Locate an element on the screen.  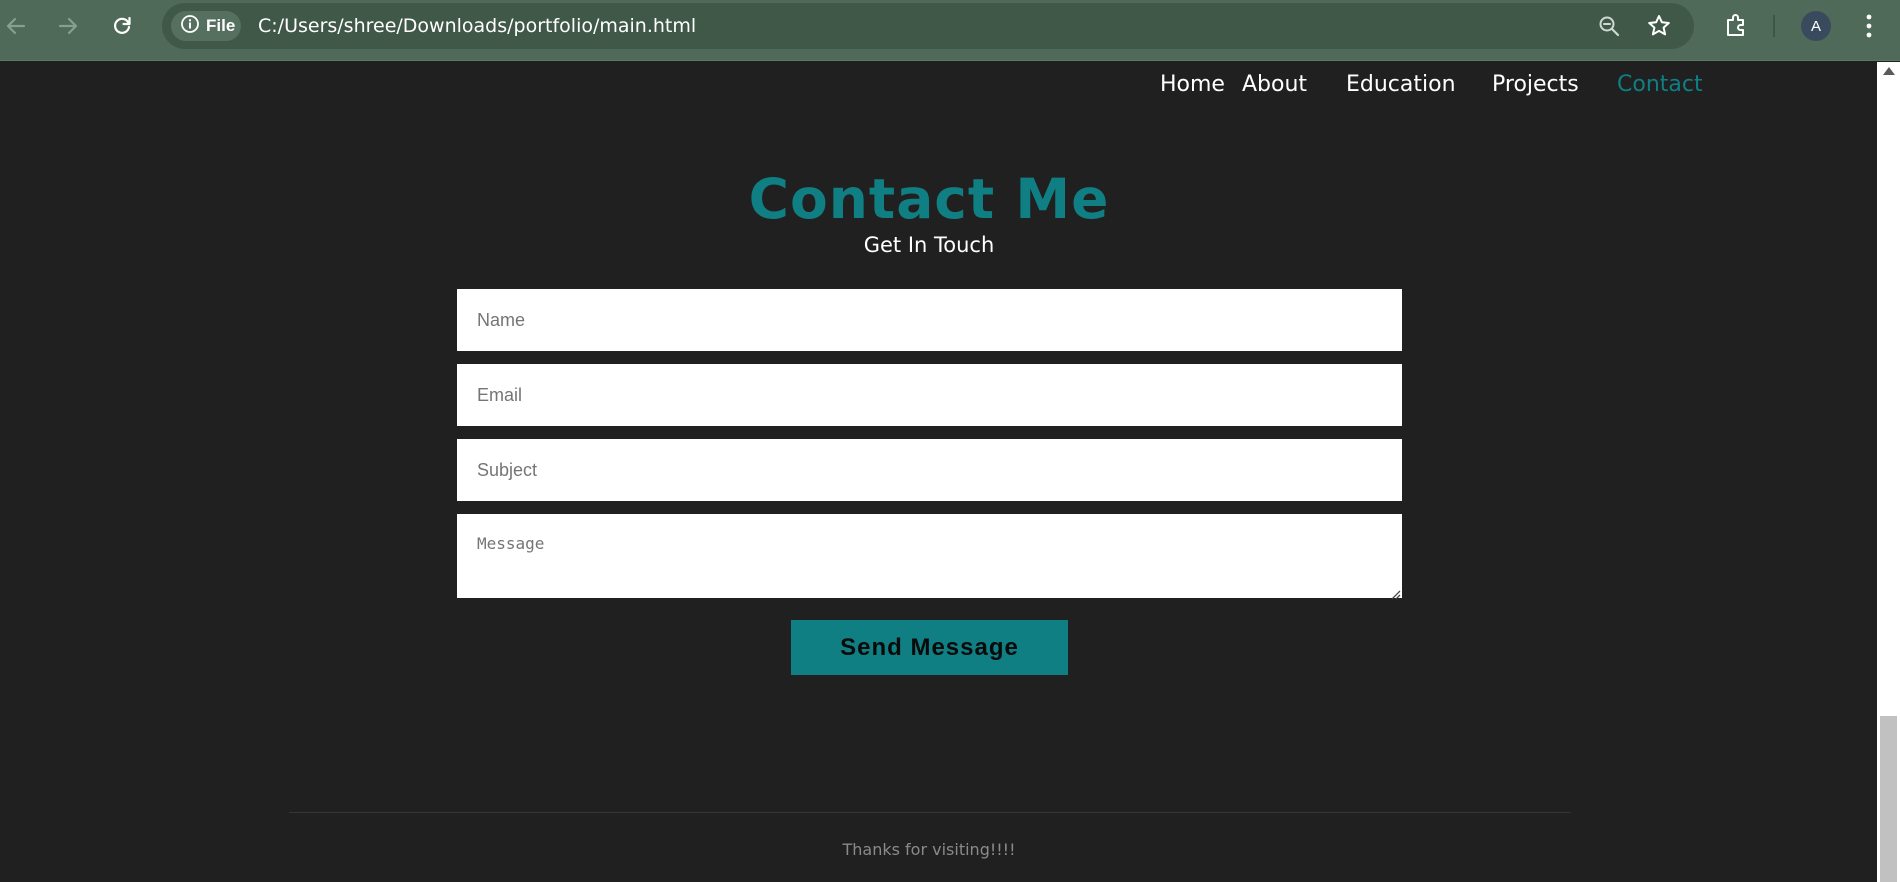
info-icon is located at coordinates (190, 26).